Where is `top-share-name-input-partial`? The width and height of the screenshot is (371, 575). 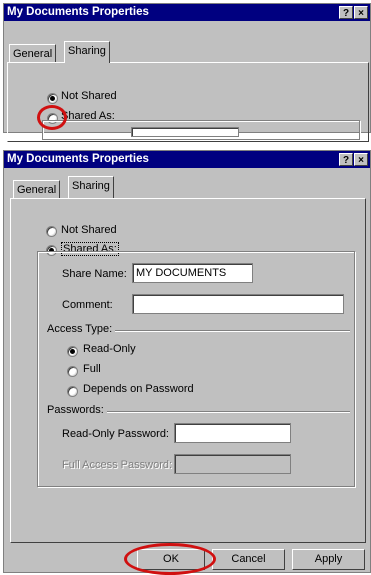
top-share-name-input-partial is located at coordinates (185, 132).